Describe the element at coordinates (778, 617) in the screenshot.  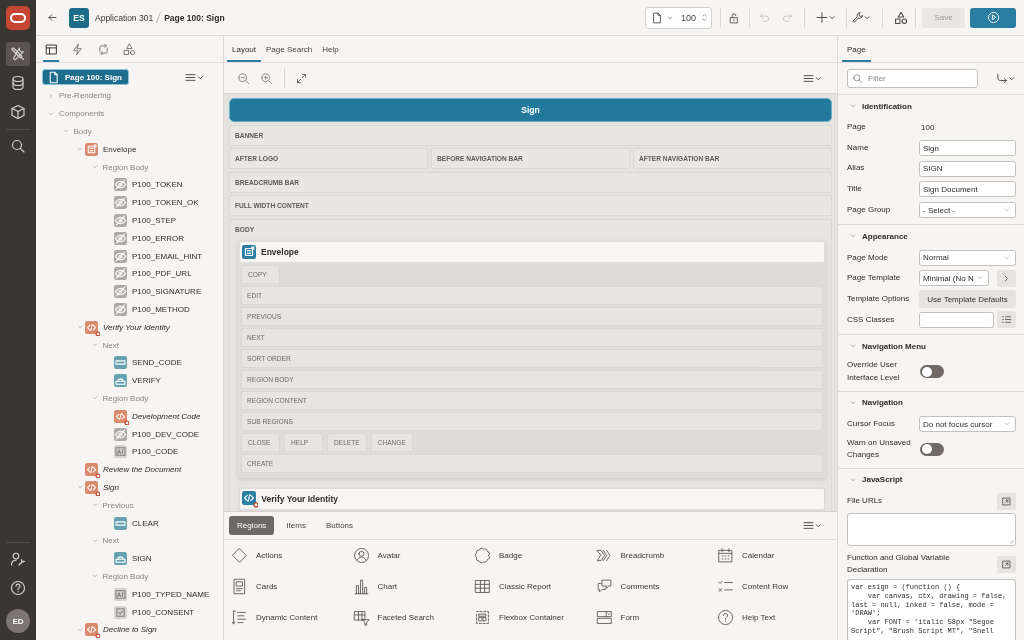
I see `region-type-item: Help Text` at that location.